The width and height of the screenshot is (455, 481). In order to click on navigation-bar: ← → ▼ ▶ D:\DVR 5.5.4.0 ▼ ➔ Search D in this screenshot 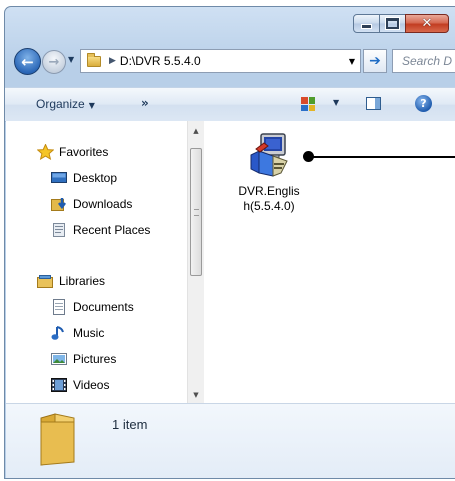, I will do `click(234, 62)`.